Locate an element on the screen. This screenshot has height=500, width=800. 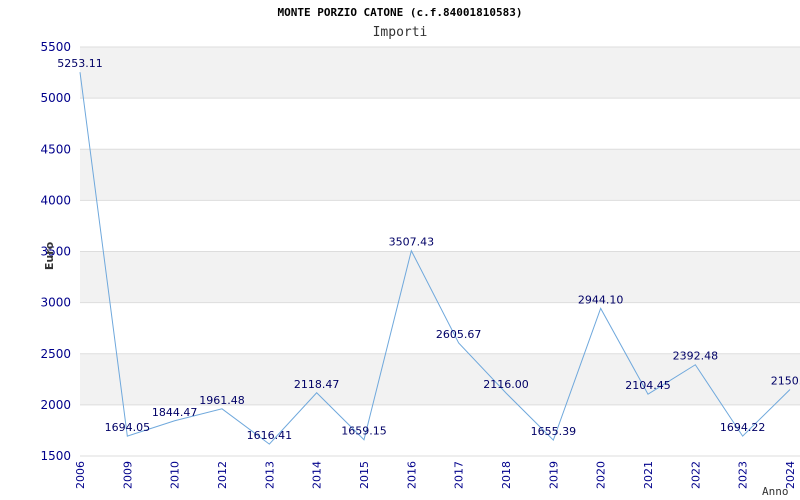
x-tick-label: 2019 is located at coordinates (553, 475).